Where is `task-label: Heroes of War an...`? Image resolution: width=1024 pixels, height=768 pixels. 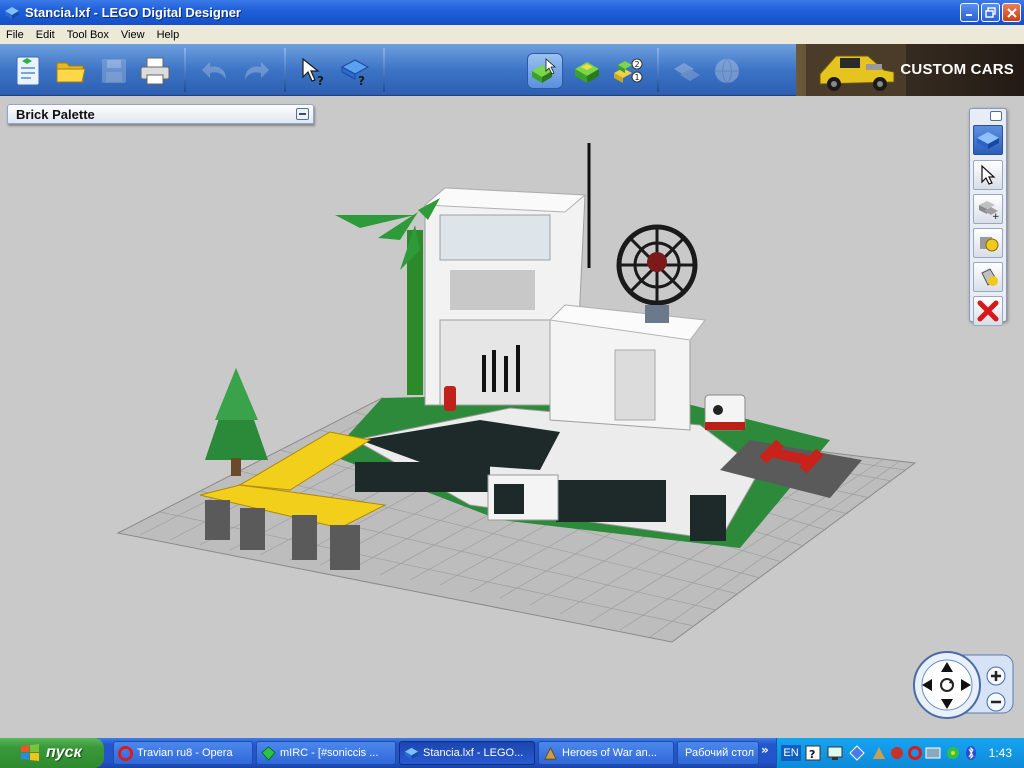
task-label: Heroes of War an... is located at coordinates (609, 753).